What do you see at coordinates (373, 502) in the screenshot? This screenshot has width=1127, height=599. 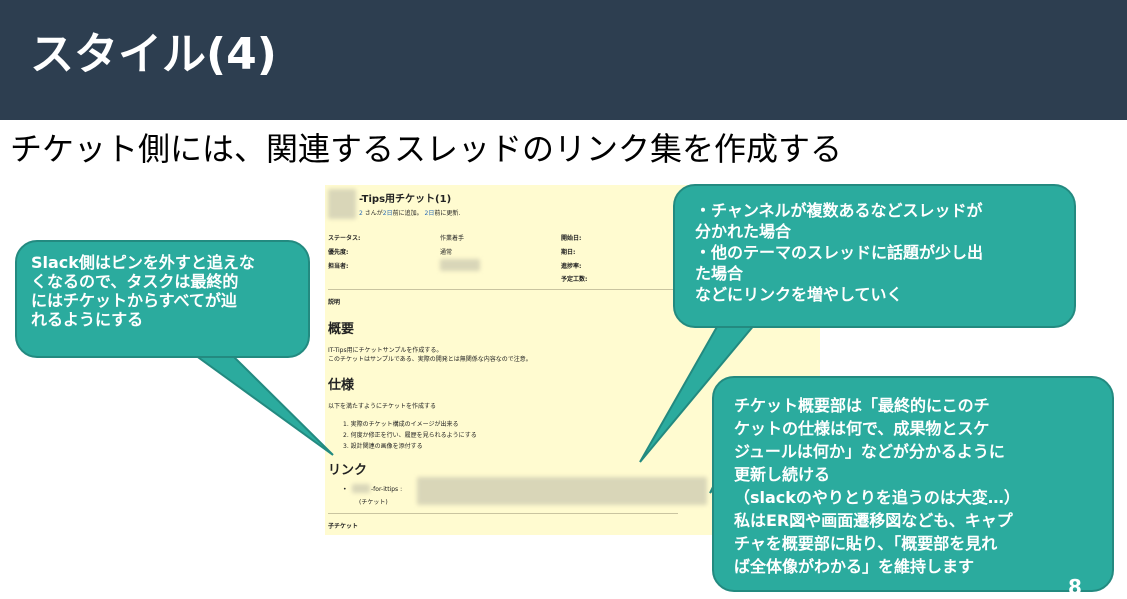 I see `link-subtext: (チケット)` at bounding box center [373, 502].